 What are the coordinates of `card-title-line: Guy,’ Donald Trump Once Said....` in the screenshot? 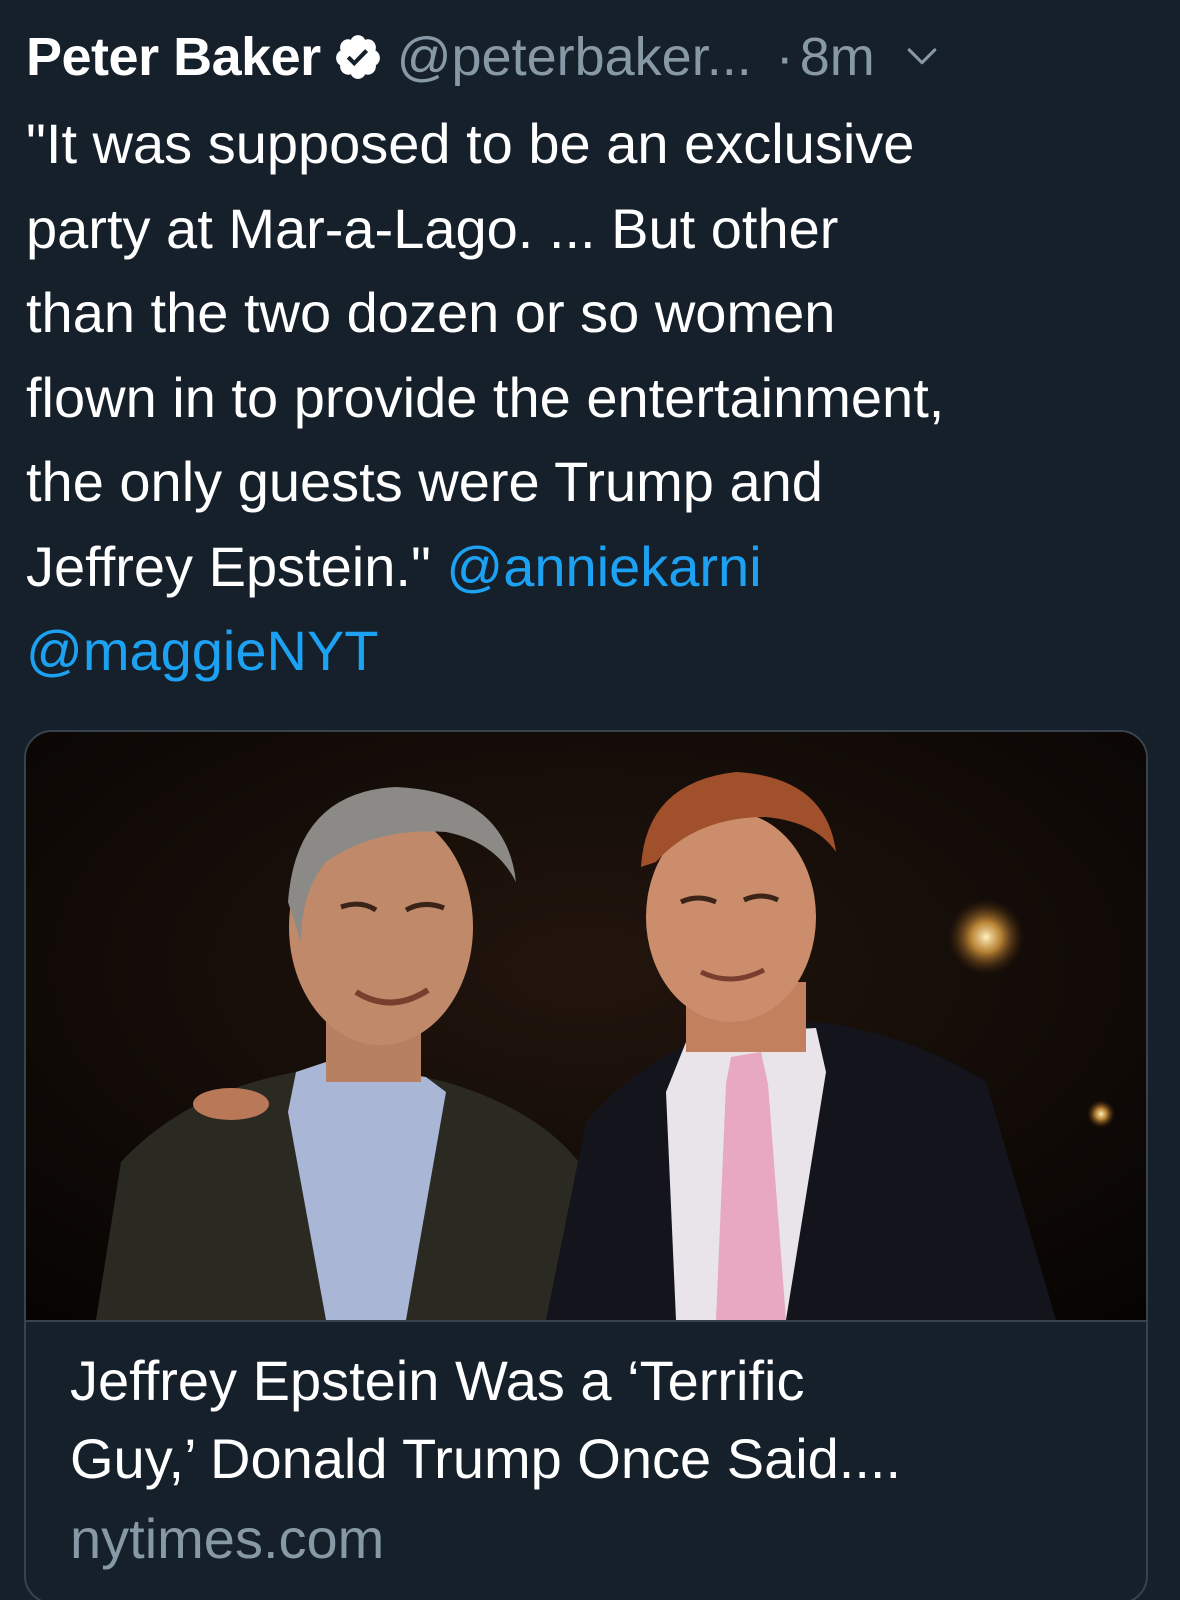 It's located at (486, 1458).